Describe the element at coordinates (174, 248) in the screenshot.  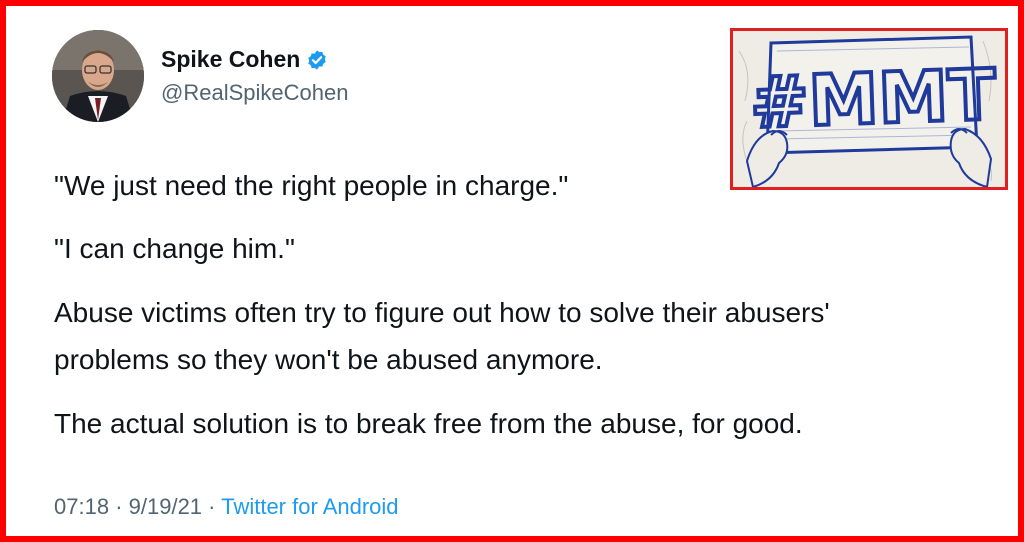
I see `tweet-text-line-2: "I can change him."` at that location.